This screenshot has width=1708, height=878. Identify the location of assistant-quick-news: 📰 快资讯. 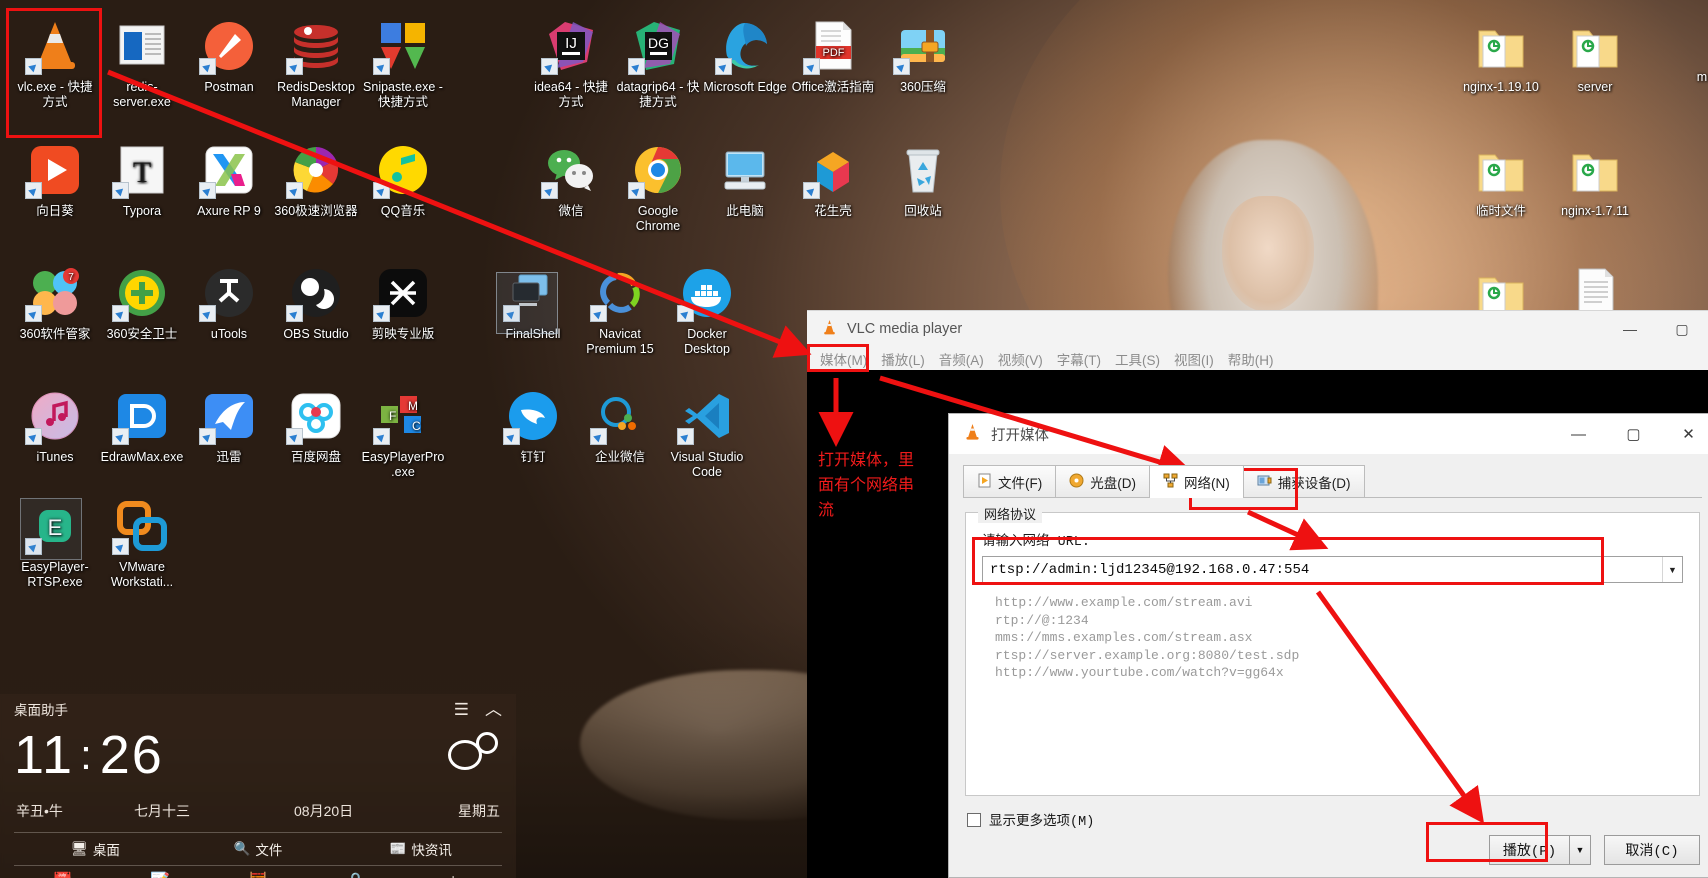
(420, 849).